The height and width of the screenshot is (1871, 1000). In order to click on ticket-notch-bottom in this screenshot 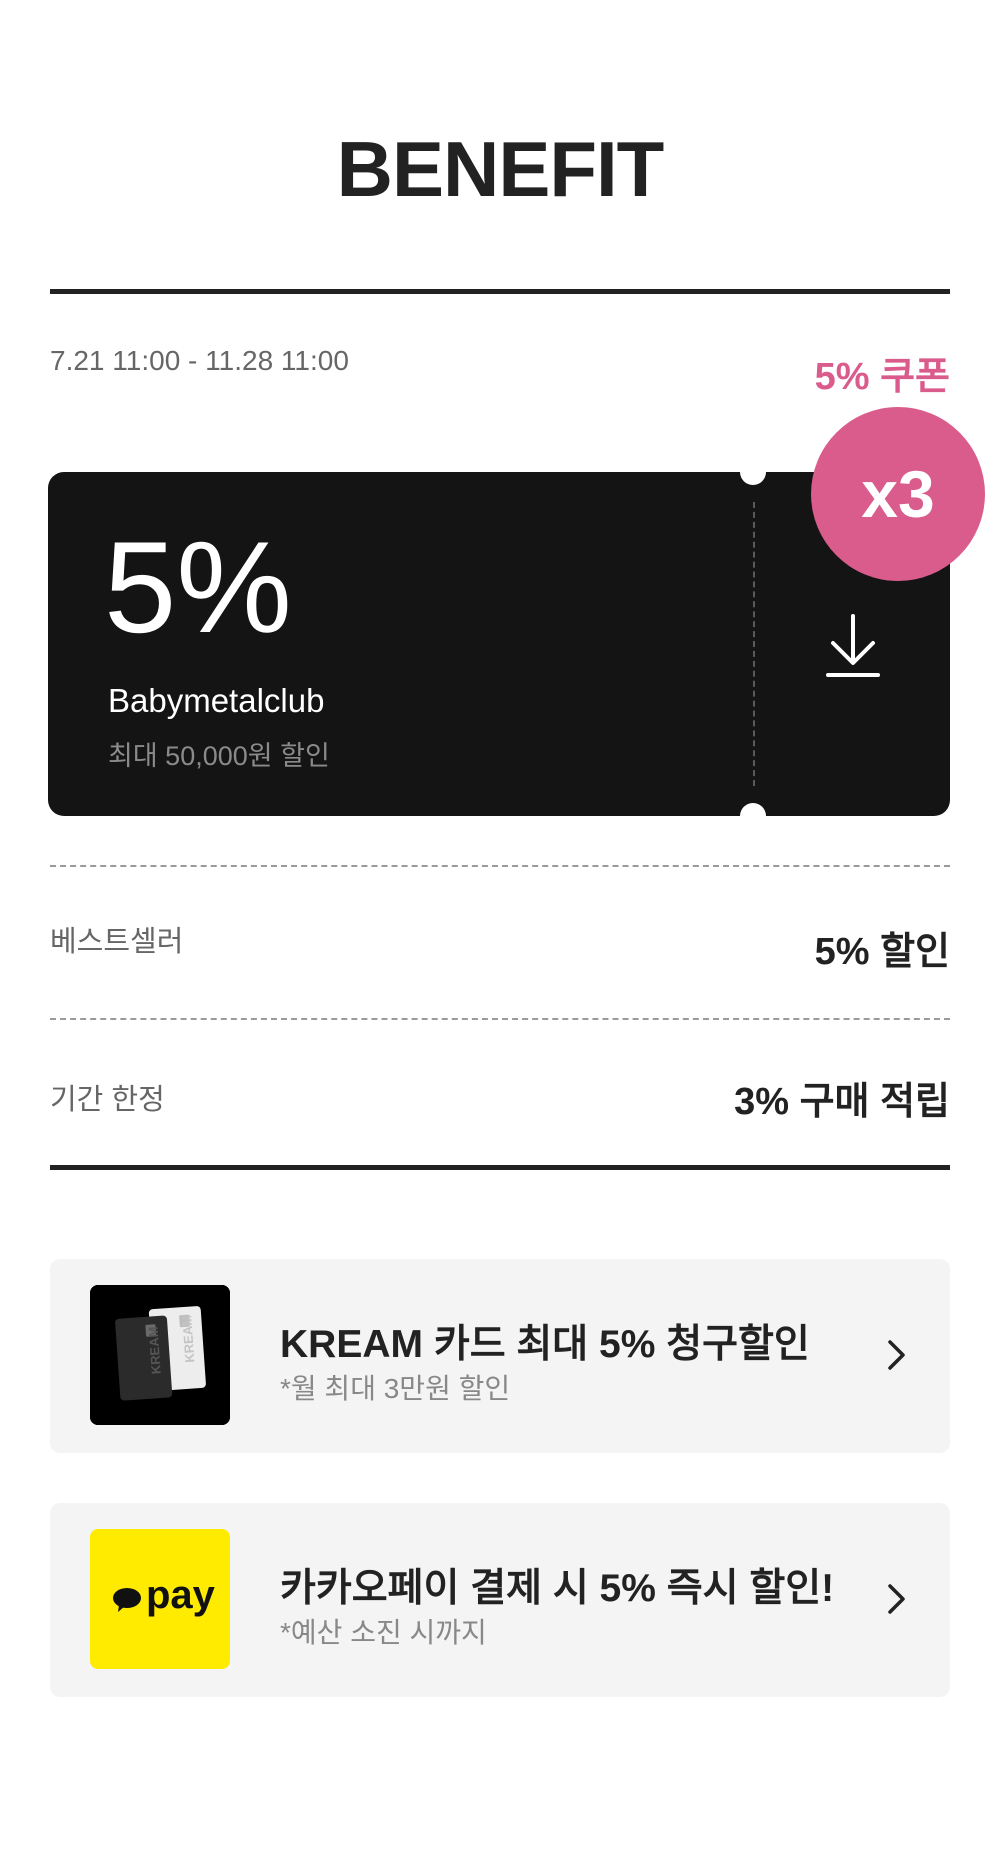, I will do `click(753, 816)`.